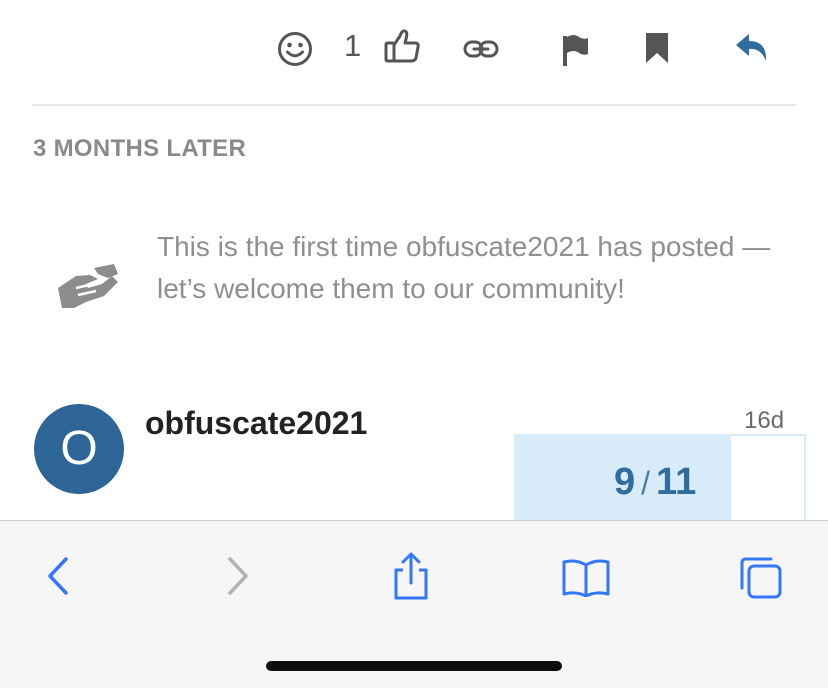 This screenshot has height=688, width=828. I want to click on back-icon, so click(58, 576).